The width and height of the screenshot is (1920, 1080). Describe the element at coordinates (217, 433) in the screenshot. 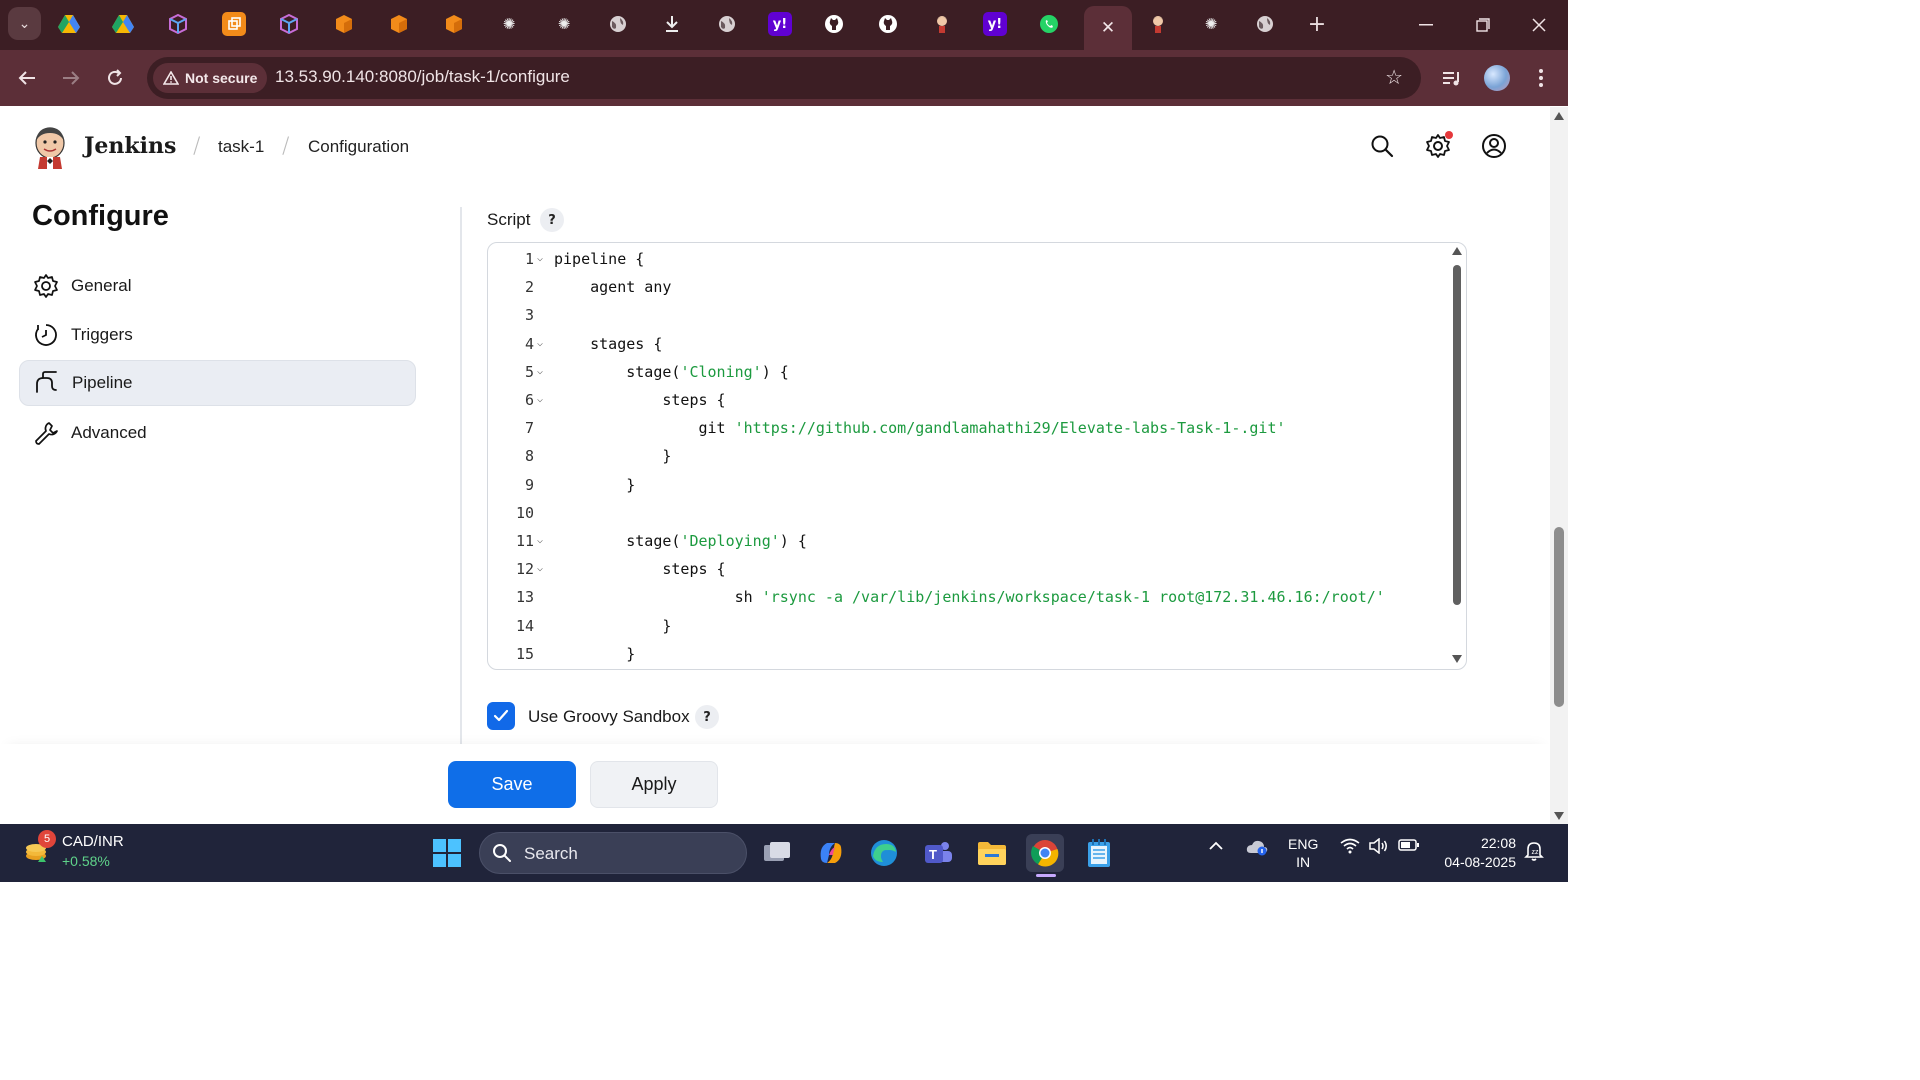

I see `sidebar-item-advanced: Advanced` at that location.